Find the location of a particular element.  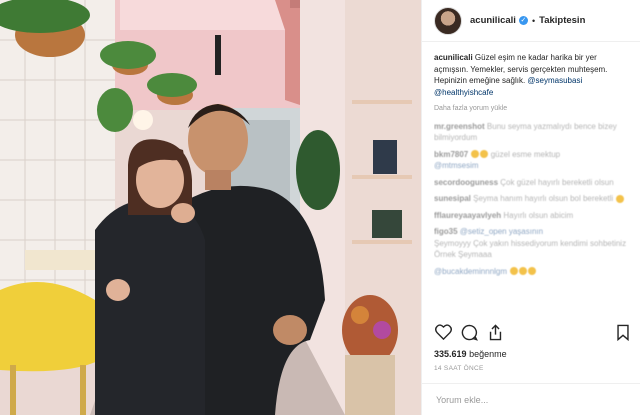

likes-label: beğenme is located at coordinates (488, 354).